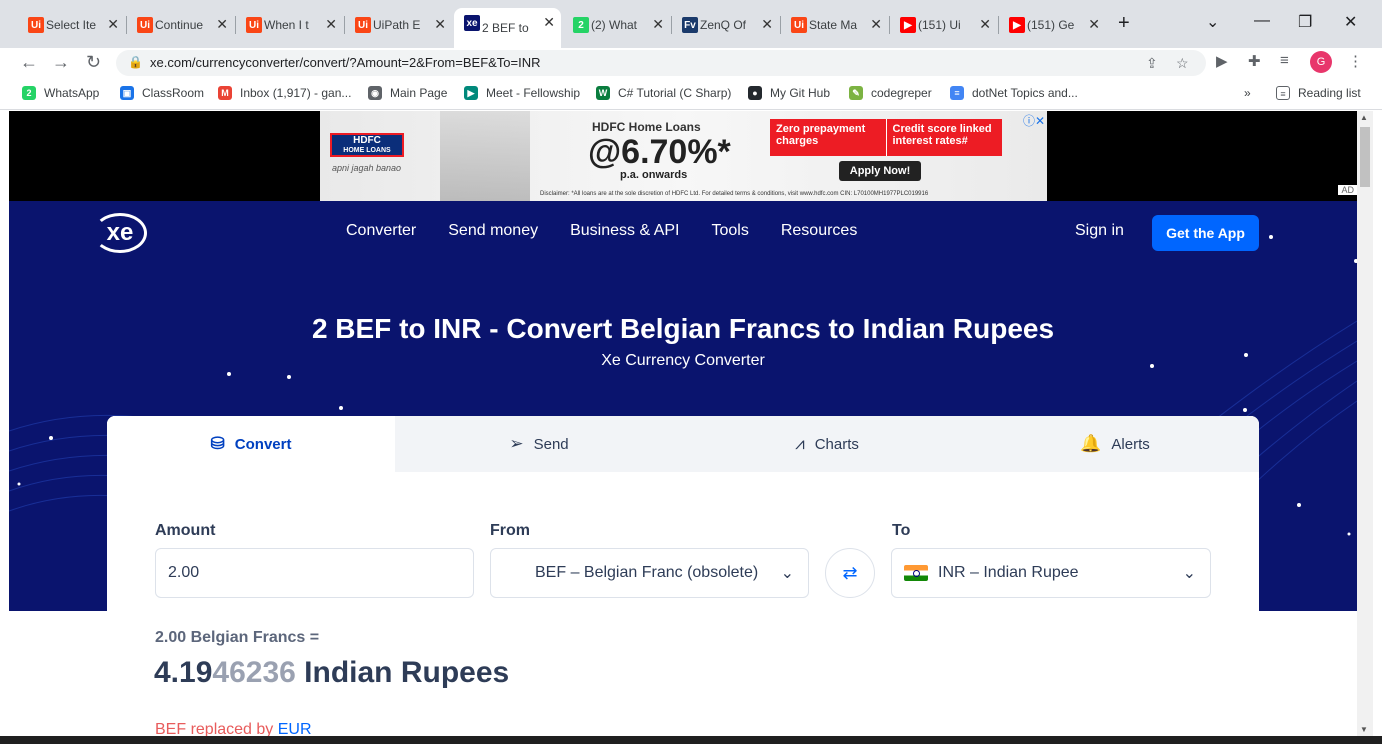 This screenshot has height=744, width=1382. I want to click on more-bookmarks-icon: », so click(1247, 93).